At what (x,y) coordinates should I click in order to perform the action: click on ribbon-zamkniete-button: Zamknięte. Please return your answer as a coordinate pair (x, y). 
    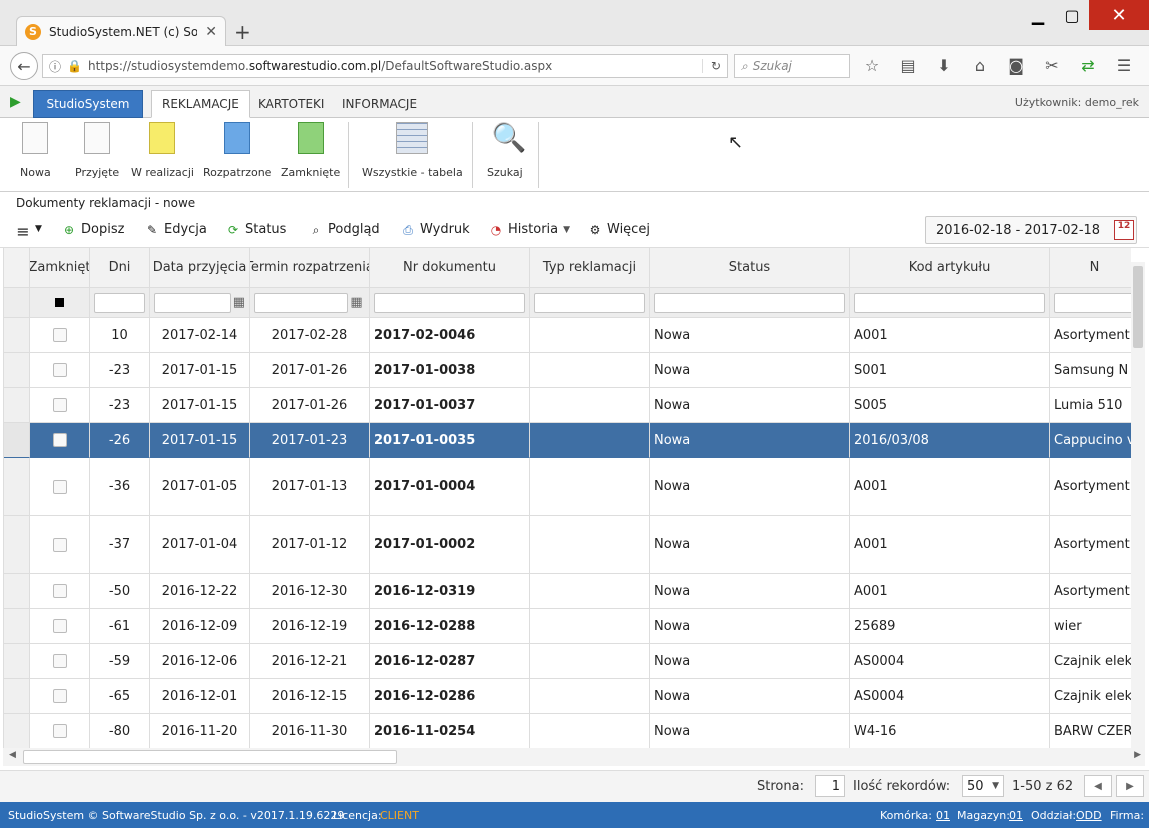
    Looking at the image, I should click on (310, 150).